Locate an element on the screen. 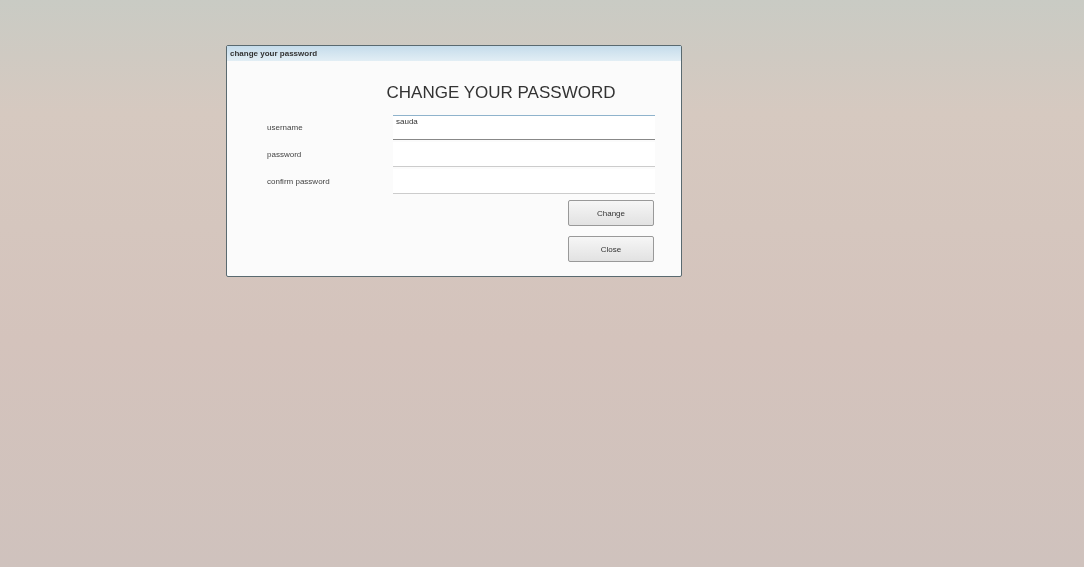 The image size is (1084, 567). input-field: sauda is located at coordinates (524, 127).